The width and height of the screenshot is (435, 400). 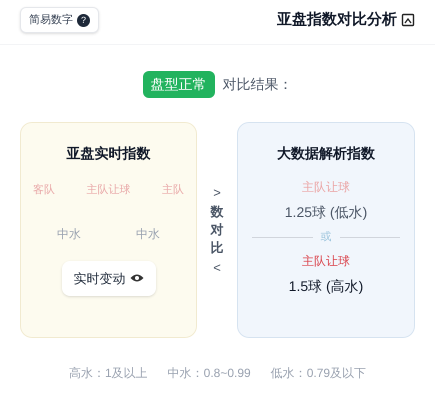 I want to click on legend-item: 高水：1及以上, so click(x=108, y=373).